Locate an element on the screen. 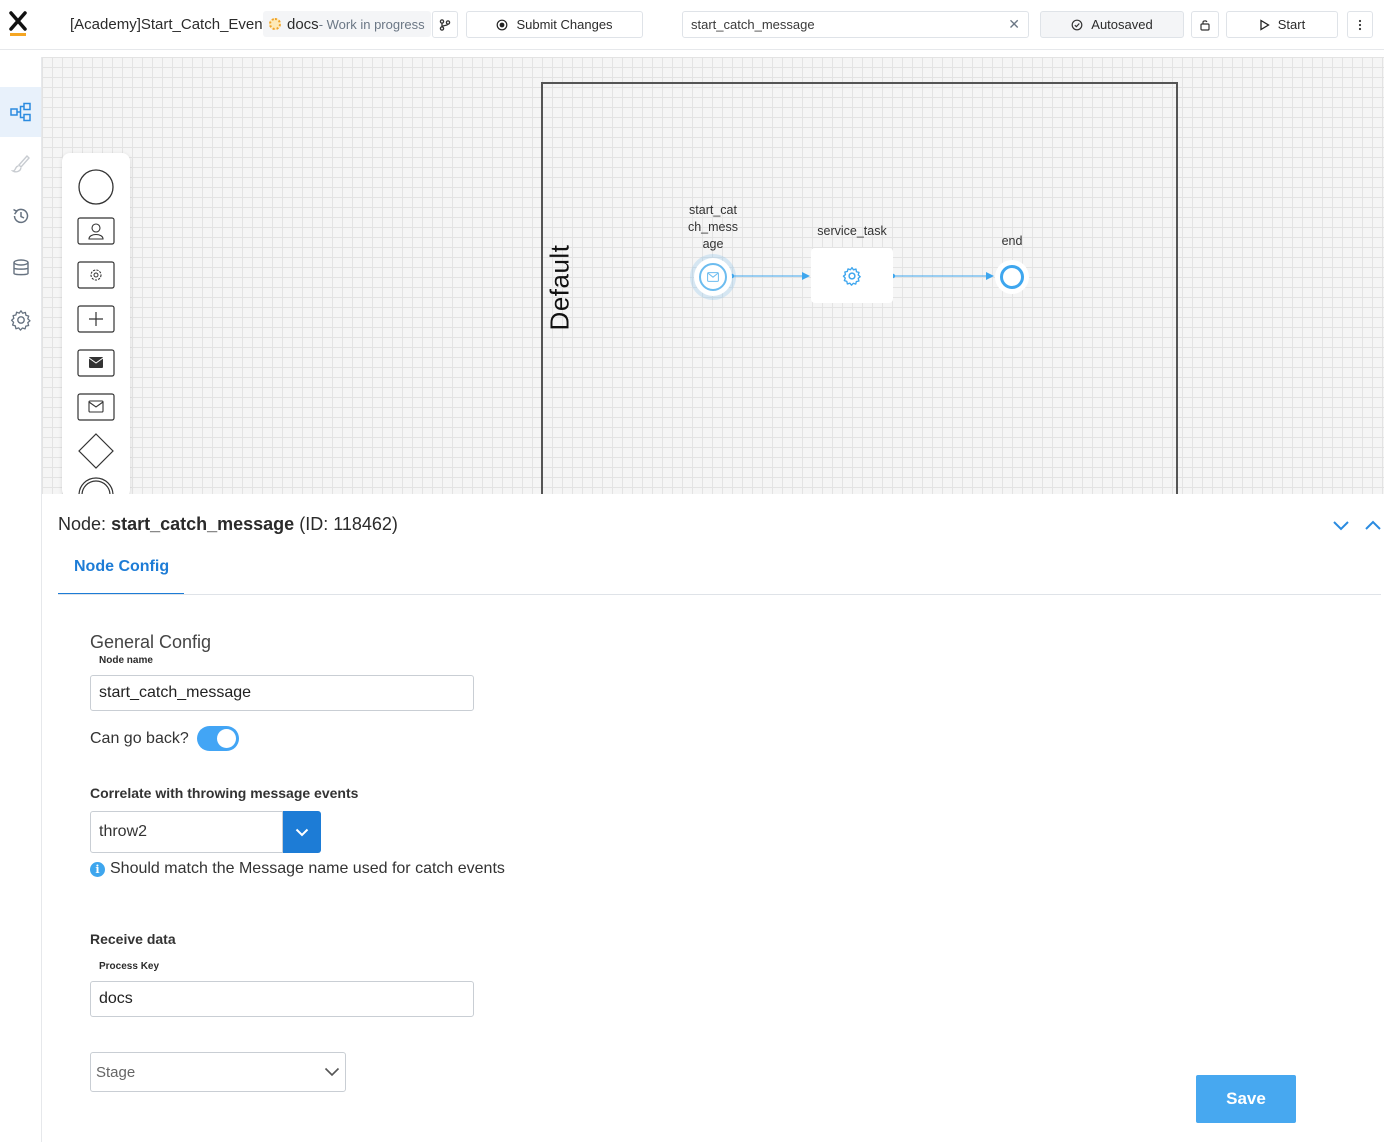 The image size is (1384, 1142). more-options-button is located at coordinates (1360, 24).